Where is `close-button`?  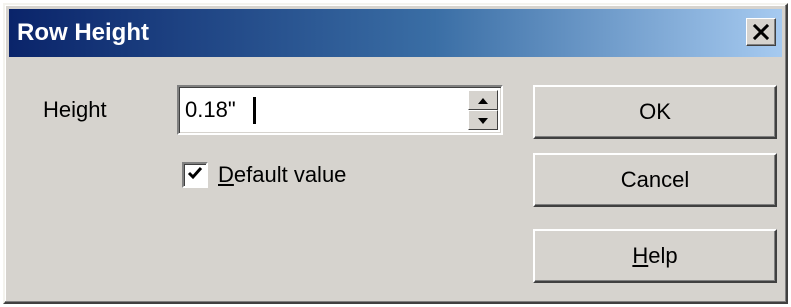 close-button is located at coordinates (761, 32).